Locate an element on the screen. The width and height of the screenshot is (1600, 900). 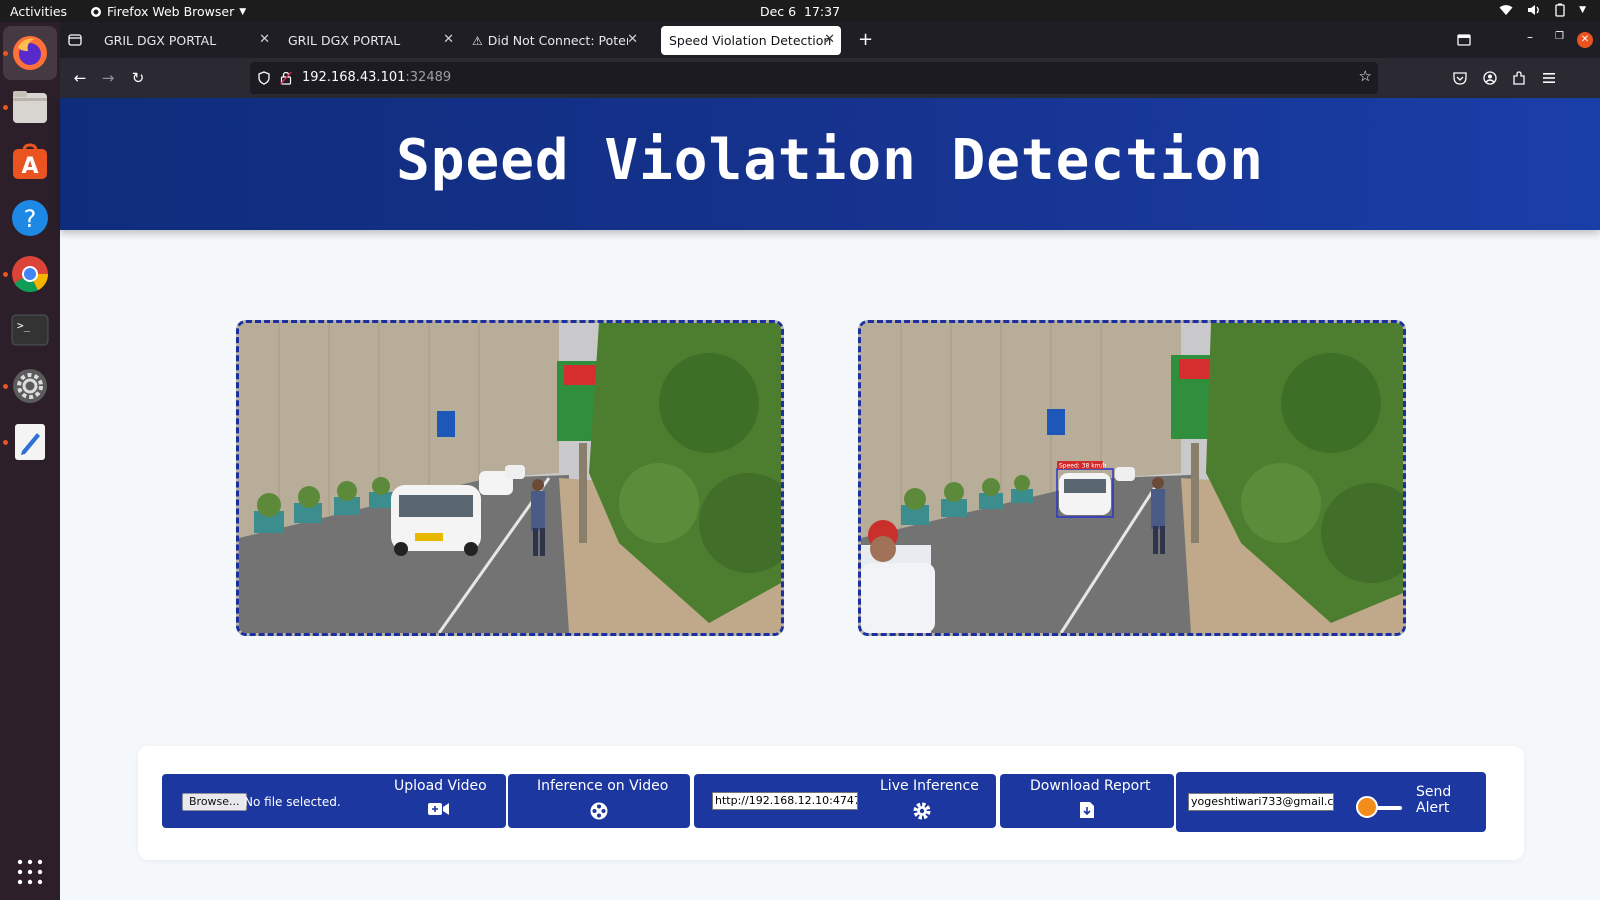
dock: A ? >_ is located at coordinates (30, 461).